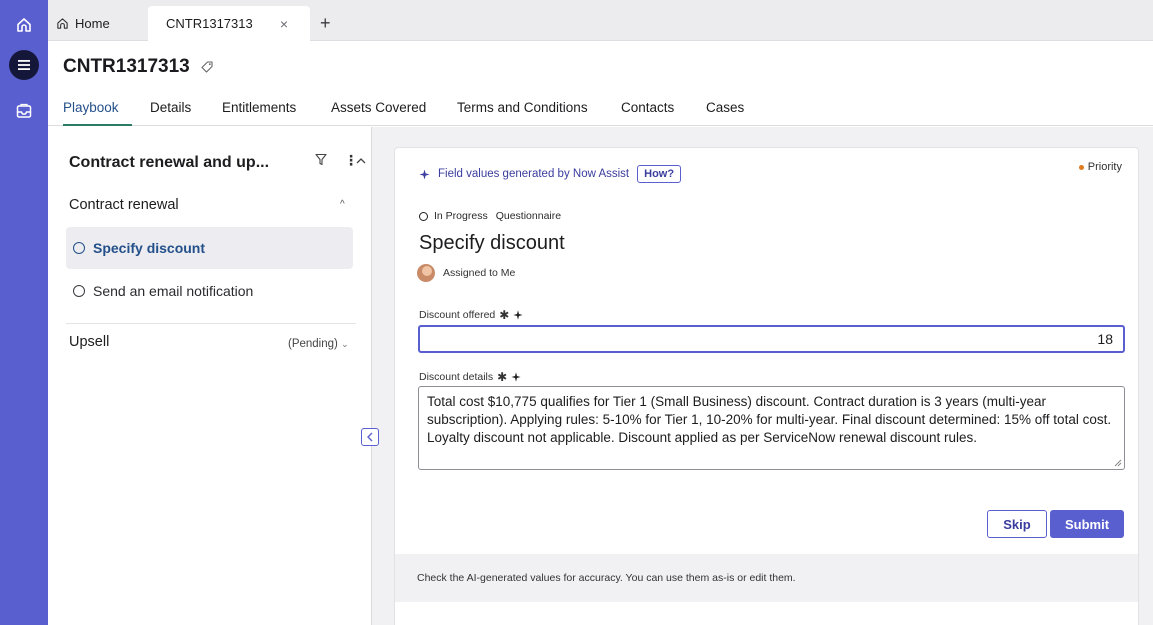 The height and width of the screenshot is (625, 1153). I want to click on chevron-left-icon, so click(370, 437).